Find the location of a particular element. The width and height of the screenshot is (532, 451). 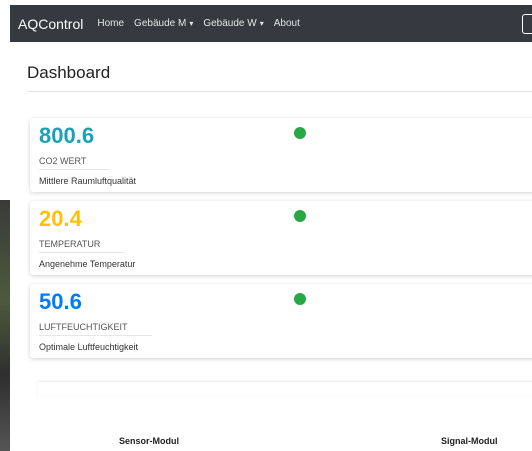

background-window-edge is located at coordinates (5, 325).